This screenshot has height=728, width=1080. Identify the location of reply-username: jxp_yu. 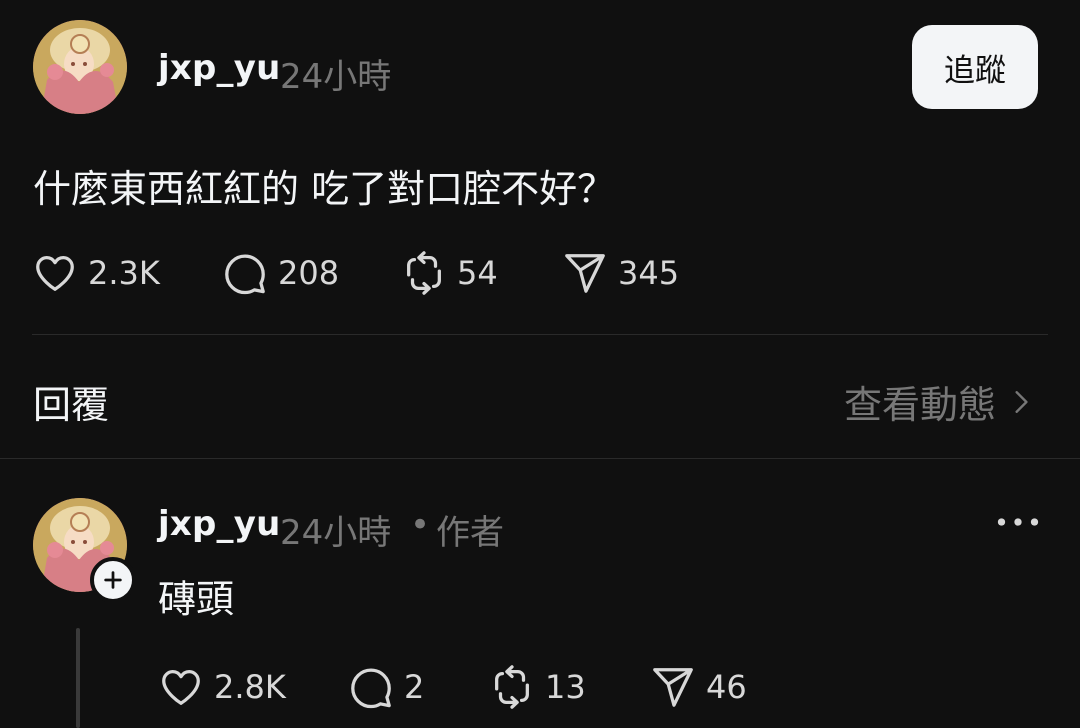
(219, 524).